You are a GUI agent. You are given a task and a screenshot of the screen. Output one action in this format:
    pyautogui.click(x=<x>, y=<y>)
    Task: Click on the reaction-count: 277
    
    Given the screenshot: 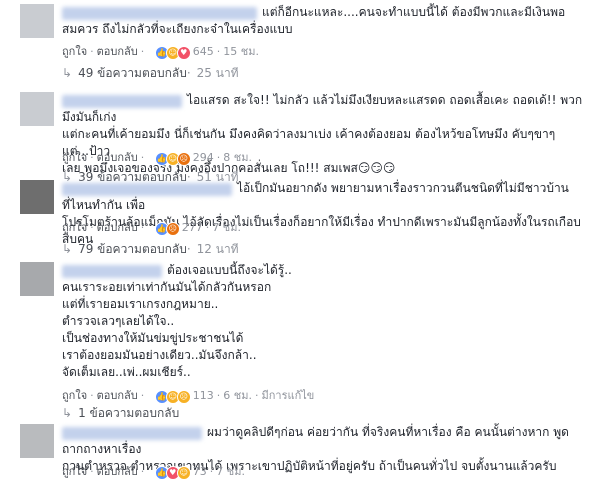 What is the action you would take?
    pyautogui.click(x=192, y=227)
    